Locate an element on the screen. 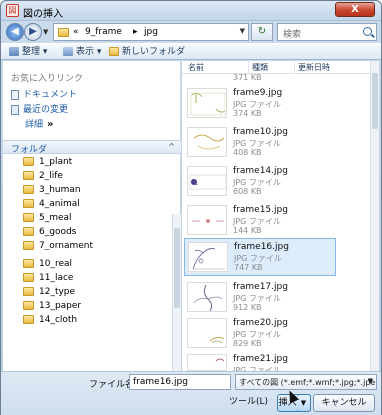  folders-title: フォルダ is located at coordinates (29, 150).